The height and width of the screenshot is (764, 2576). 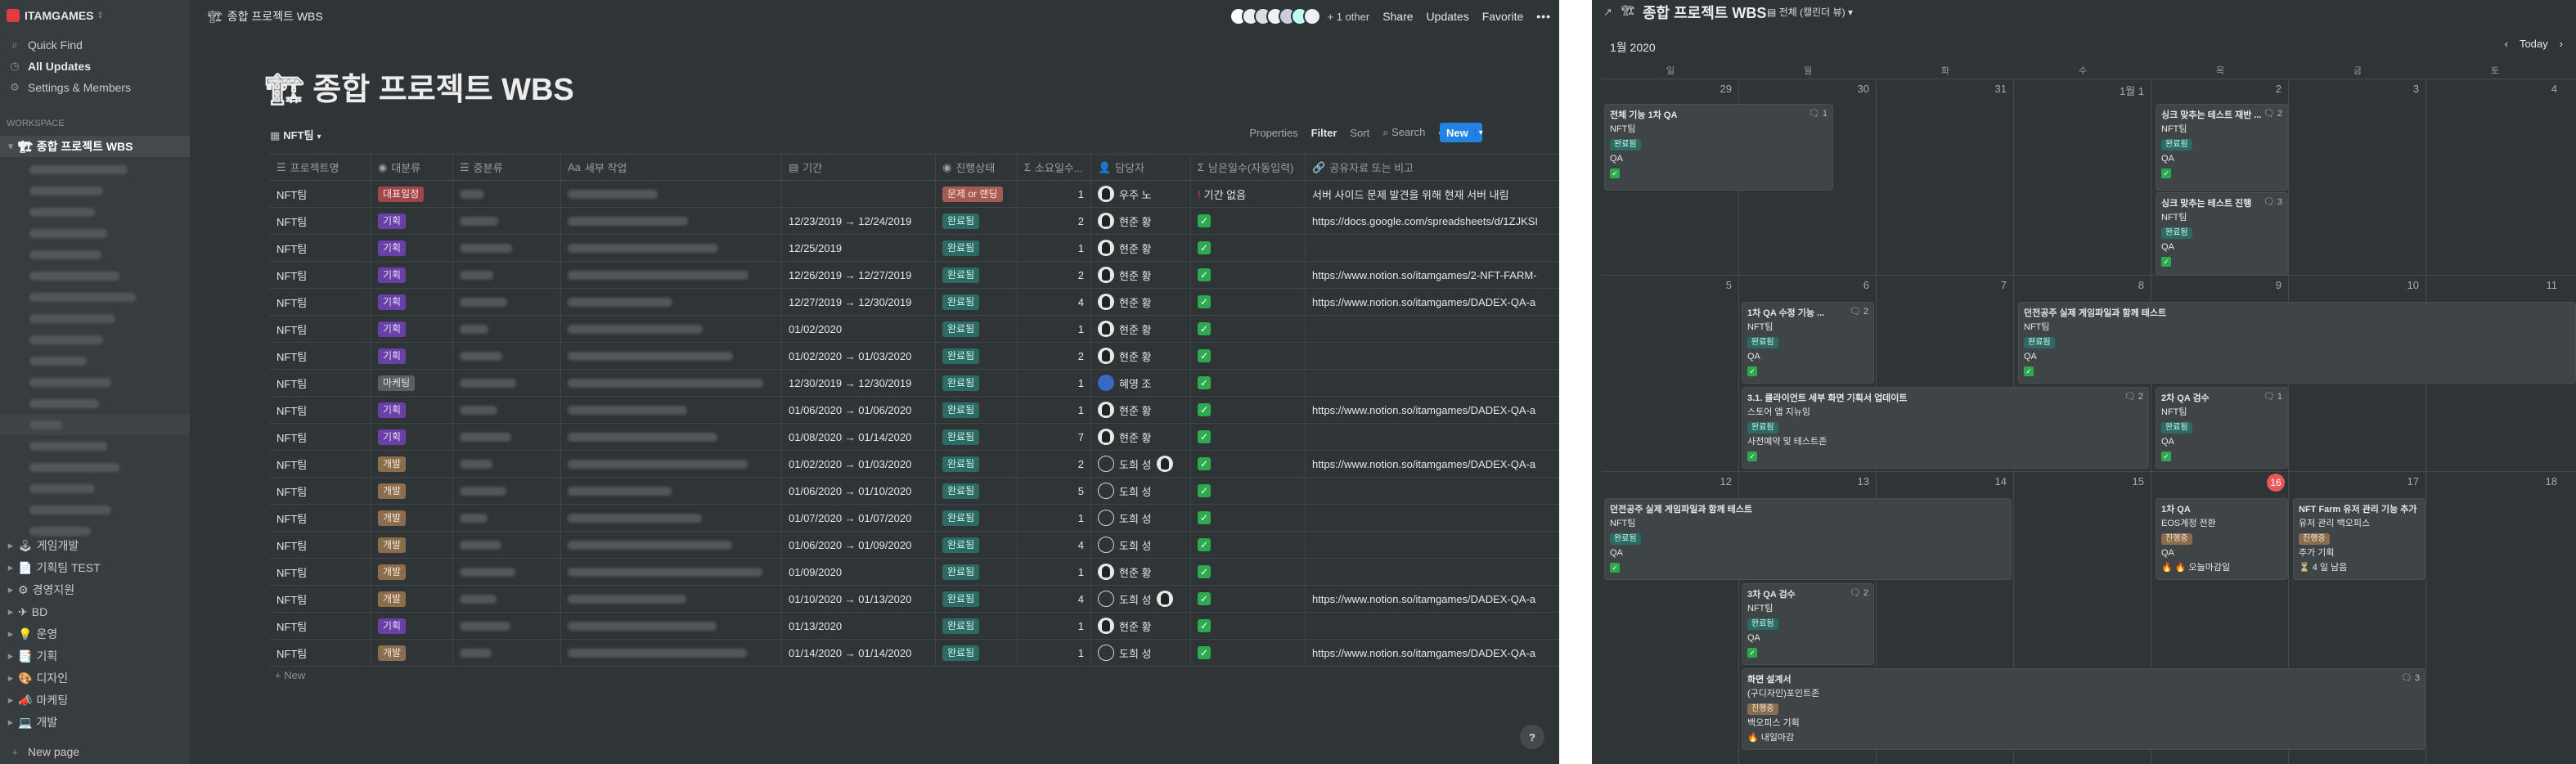 What do you see at coordinates (95, 751) in the screenshot?
I see `new-page-button: + New page` at bounding box center [95, 751].